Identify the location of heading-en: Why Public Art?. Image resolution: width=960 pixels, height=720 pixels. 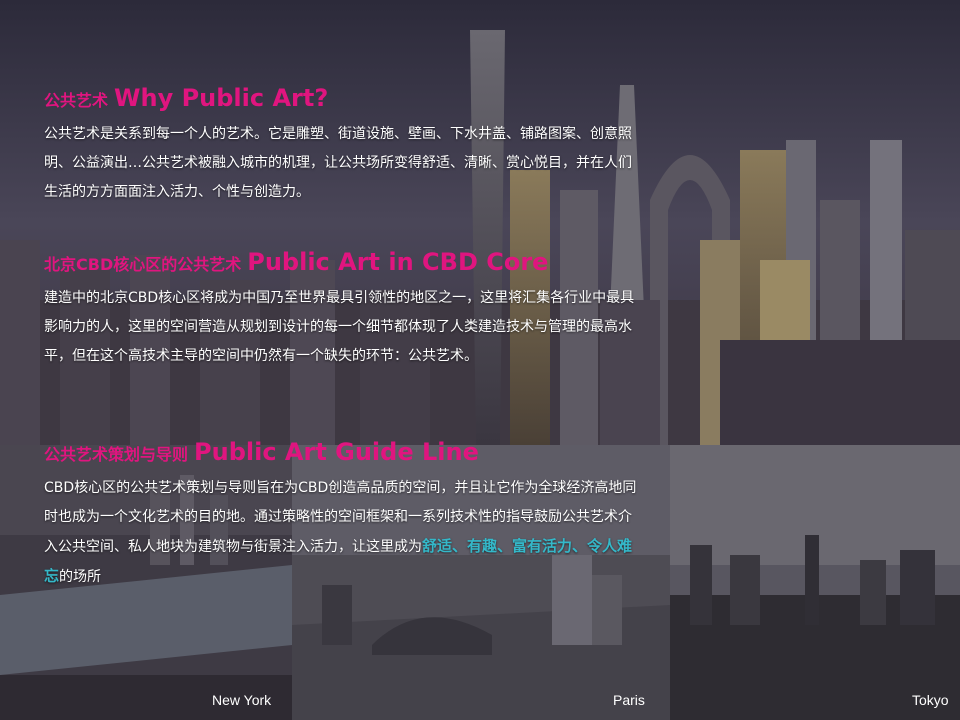
(221, 98).